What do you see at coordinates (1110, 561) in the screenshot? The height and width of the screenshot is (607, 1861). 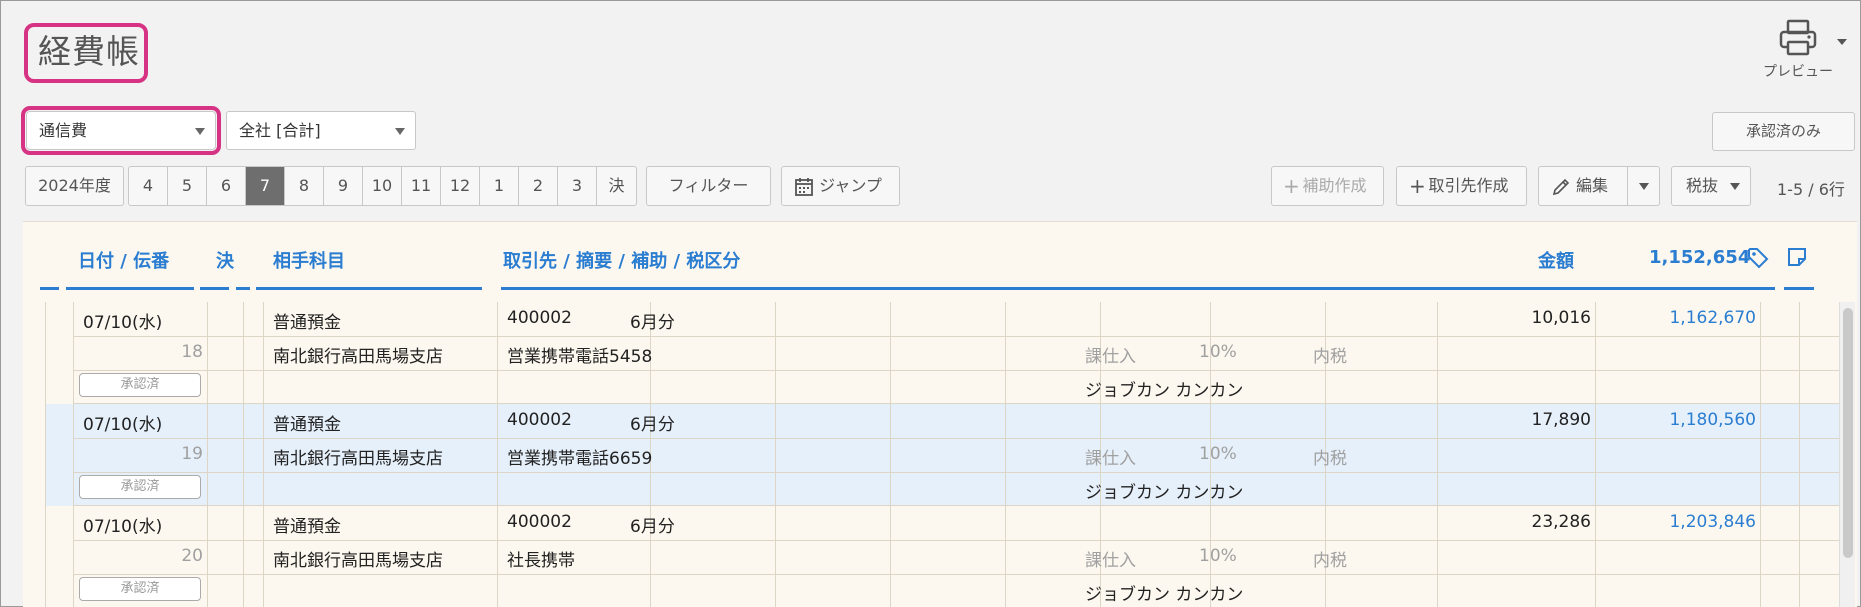 I see `row-tax-class: 課仕入` at bounding box center [1110, 561].